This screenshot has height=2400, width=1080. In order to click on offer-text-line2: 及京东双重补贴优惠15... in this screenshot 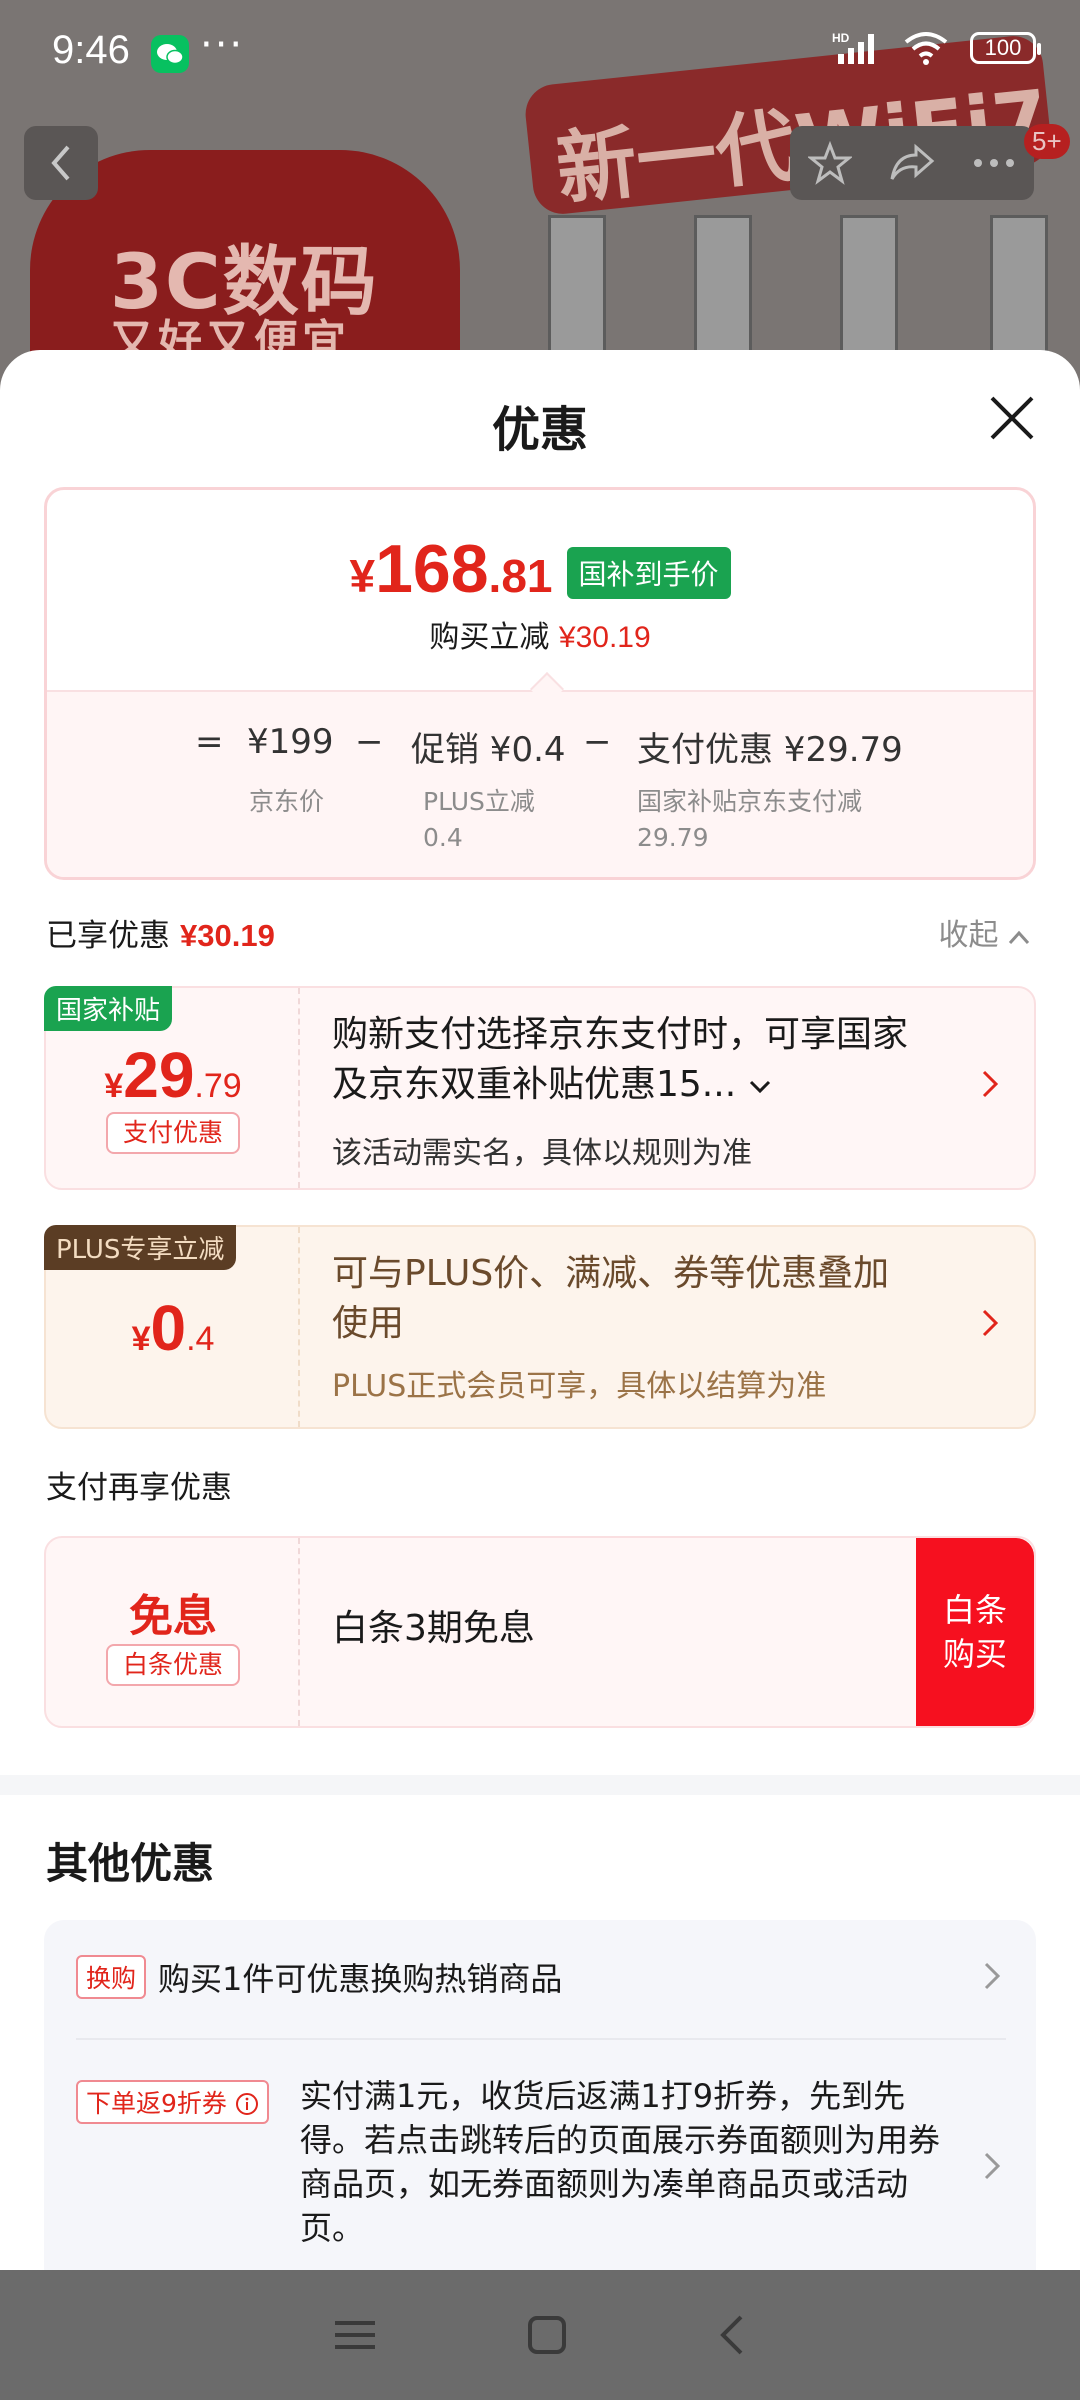, I will do `click(620, 1085)`.